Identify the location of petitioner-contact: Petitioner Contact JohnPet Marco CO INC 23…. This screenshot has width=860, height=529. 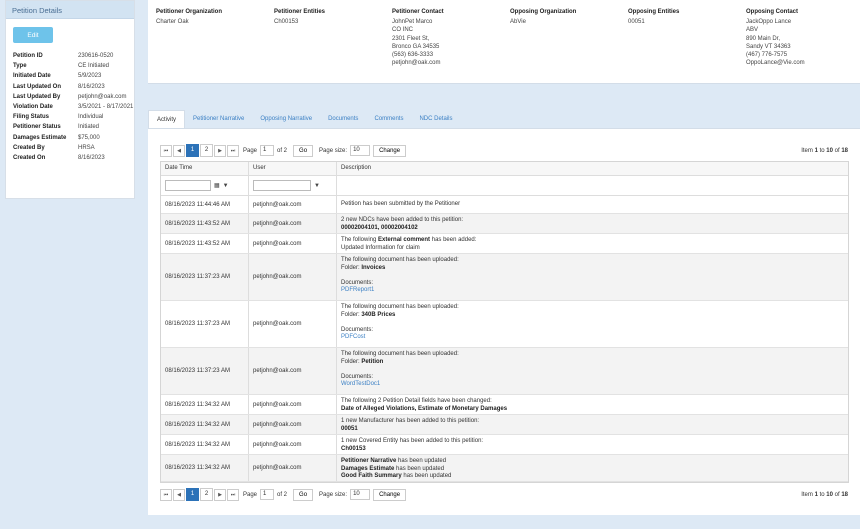
(418, 38).